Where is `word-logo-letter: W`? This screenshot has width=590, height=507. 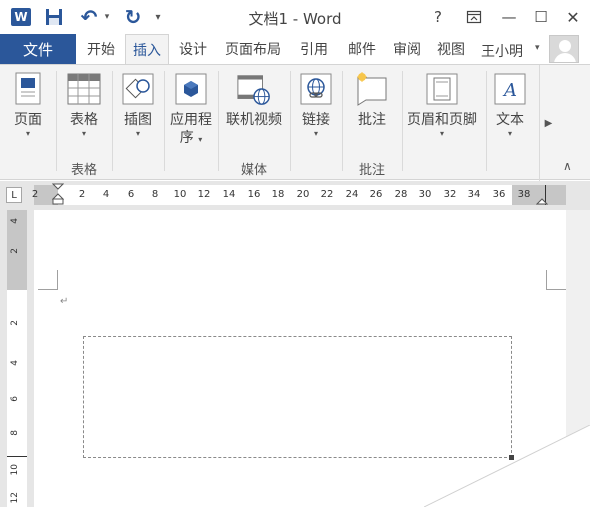 word-logo-letter: W is located at coordinates (21, 17).